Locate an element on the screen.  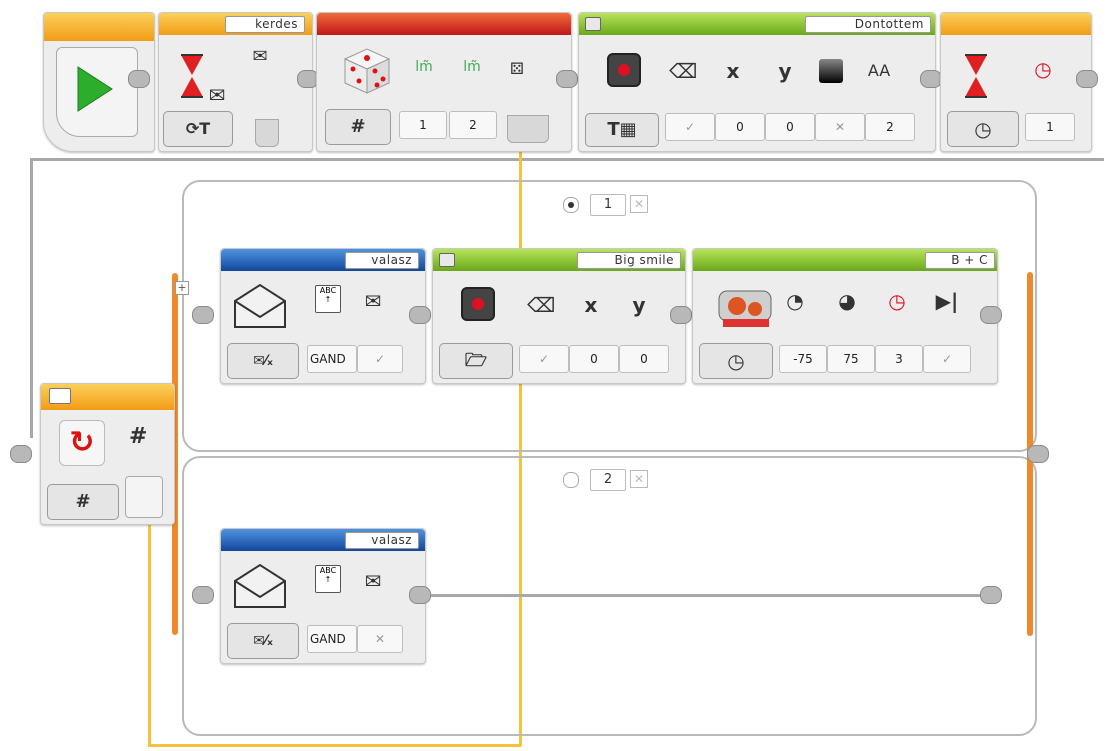
motor-mode-selector: ◷ is located at coordinates (736, 361).